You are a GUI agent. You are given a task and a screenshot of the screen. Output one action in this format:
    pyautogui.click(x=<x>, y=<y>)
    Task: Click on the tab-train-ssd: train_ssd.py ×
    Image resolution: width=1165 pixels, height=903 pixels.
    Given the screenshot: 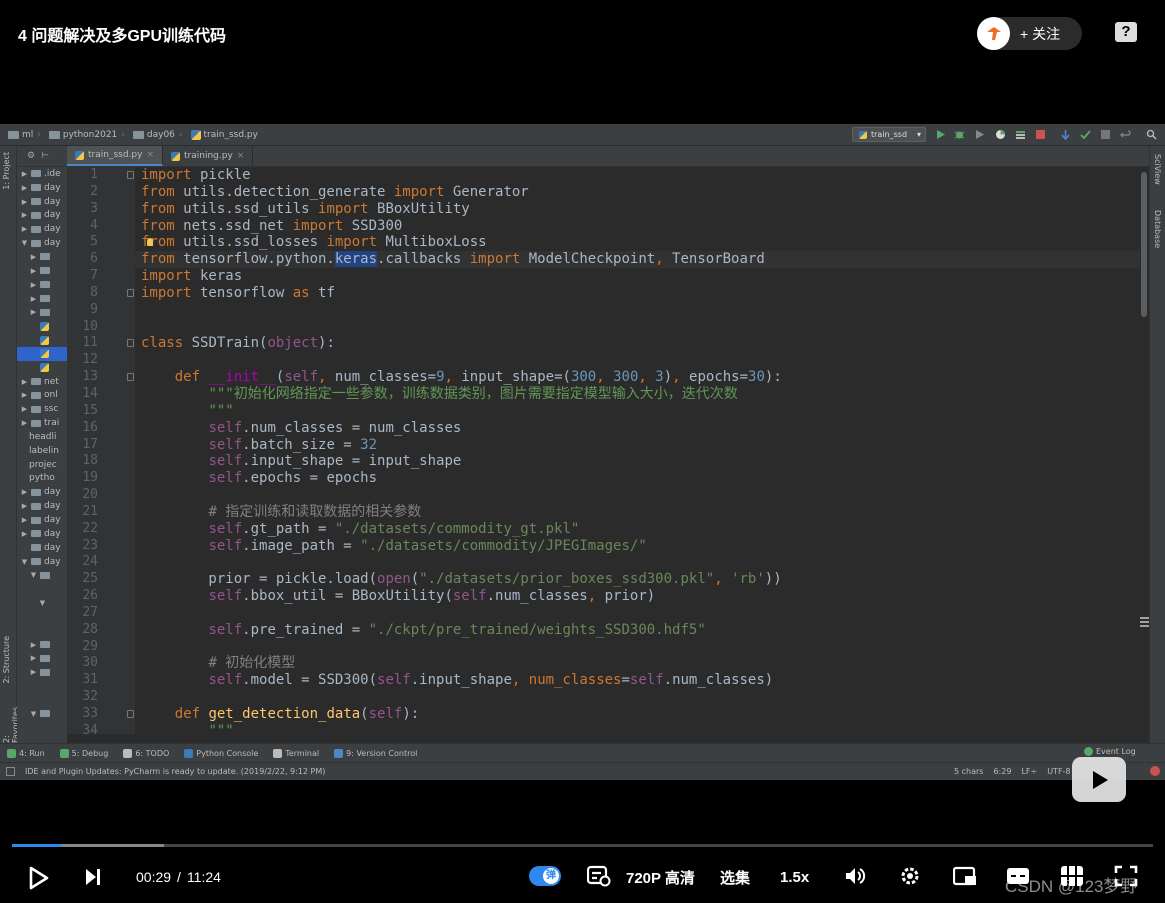 What is the action you would take?
    pyautogui.click(x=115, y=156)
    